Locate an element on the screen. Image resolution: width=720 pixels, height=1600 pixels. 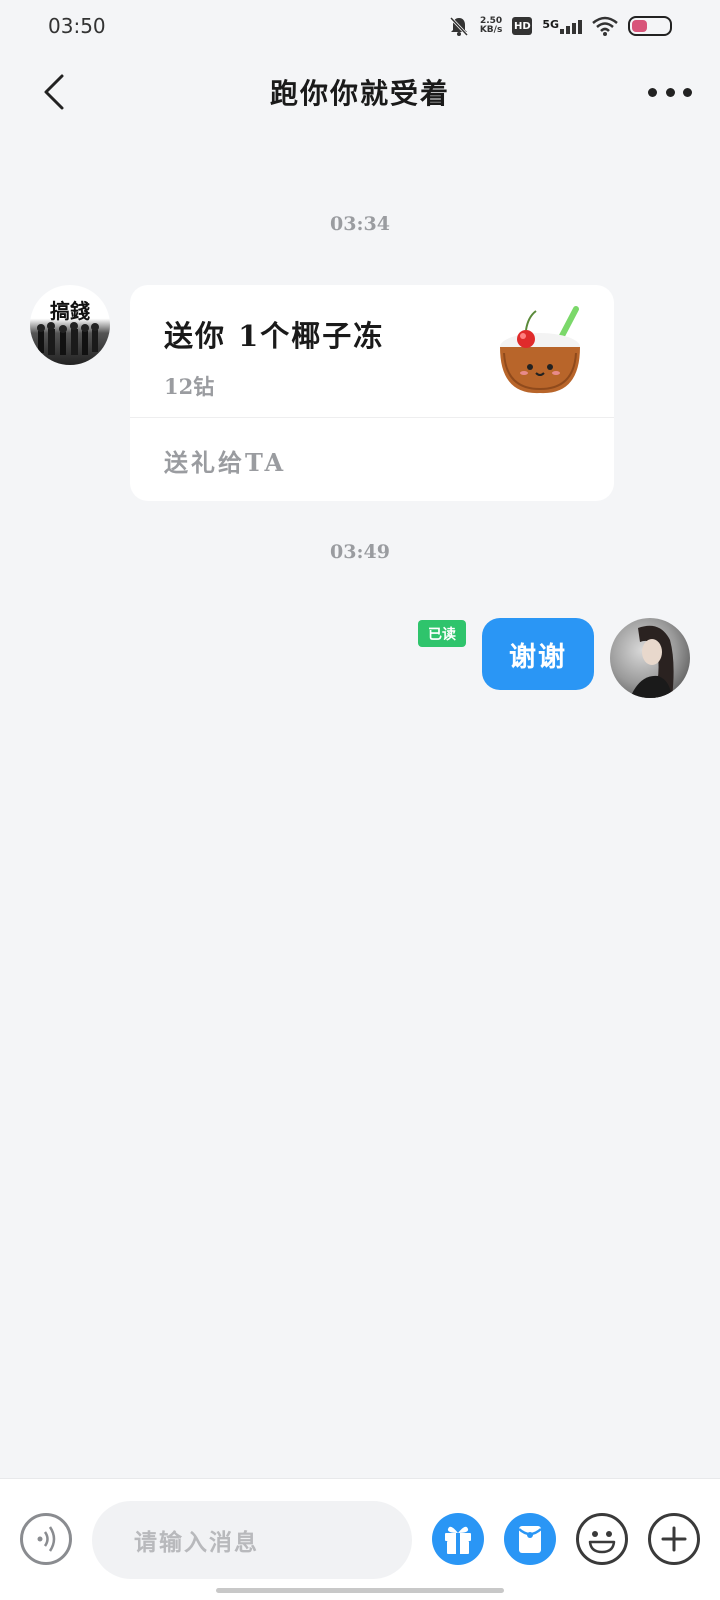
my-avatar is located at coordinates (650, 658).